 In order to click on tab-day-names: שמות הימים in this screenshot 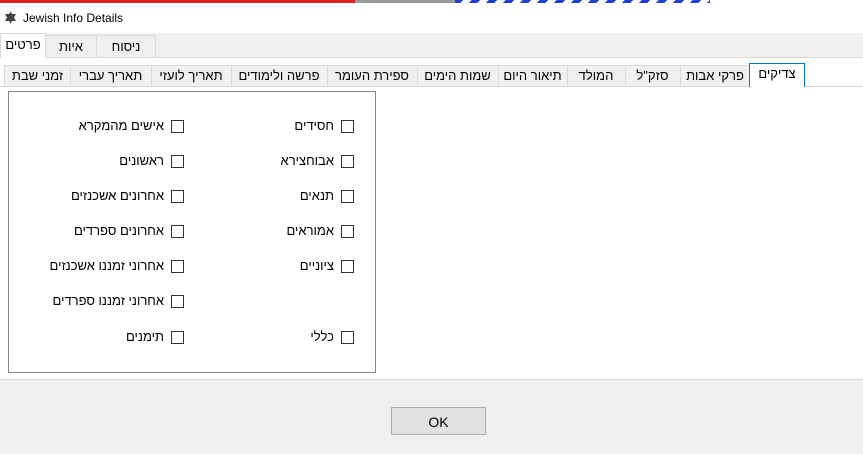, I will do `click(457, 75)`.